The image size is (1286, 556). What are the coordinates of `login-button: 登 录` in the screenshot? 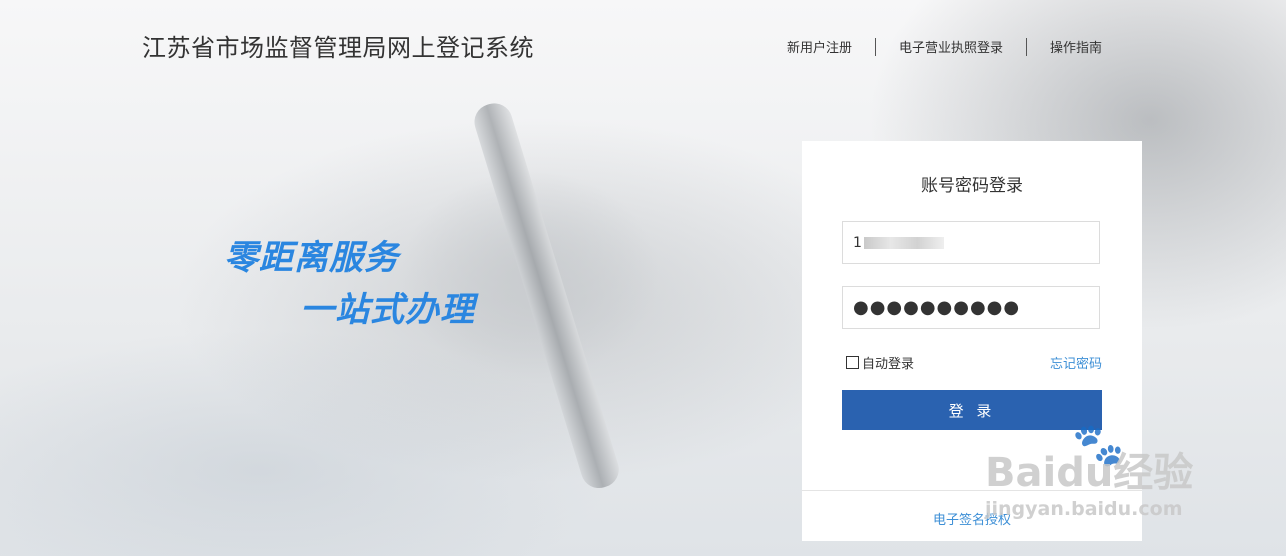 It's located at (972, 410).